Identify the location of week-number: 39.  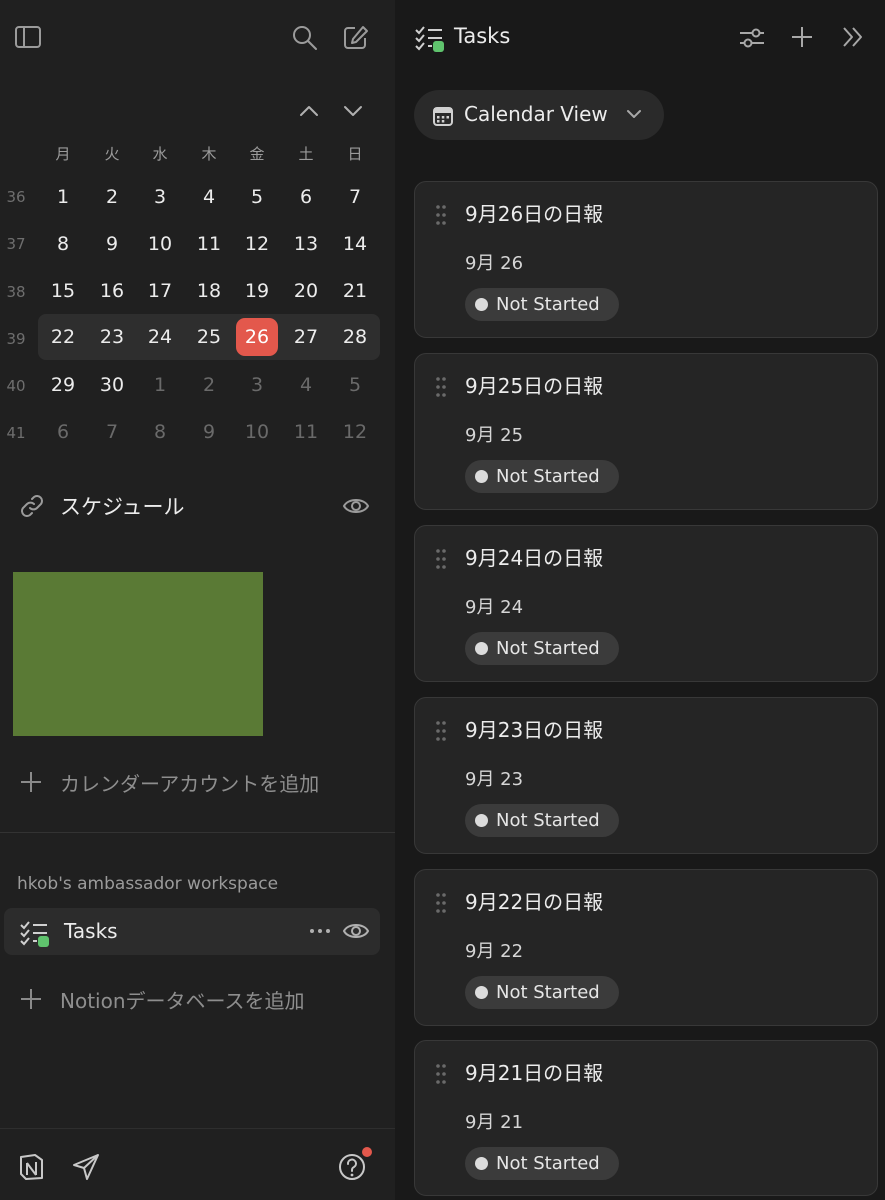
(16, 339).